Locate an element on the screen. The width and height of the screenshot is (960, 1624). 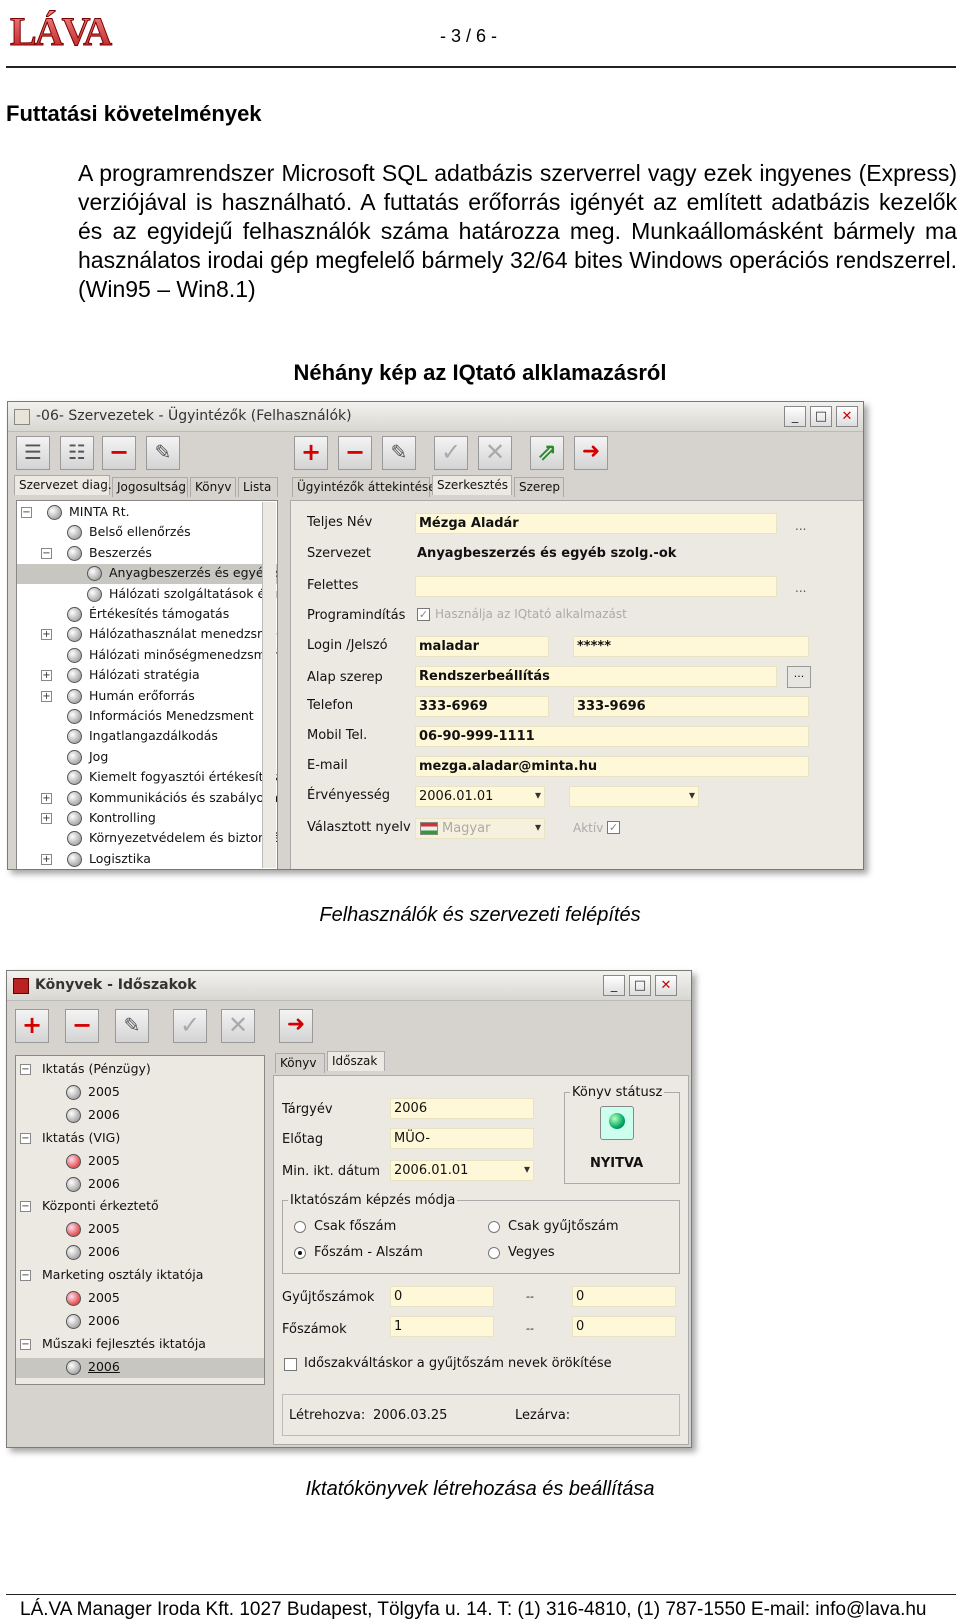
mobile-field: 06-90-999-1111 is located at coordinates (612, 736).